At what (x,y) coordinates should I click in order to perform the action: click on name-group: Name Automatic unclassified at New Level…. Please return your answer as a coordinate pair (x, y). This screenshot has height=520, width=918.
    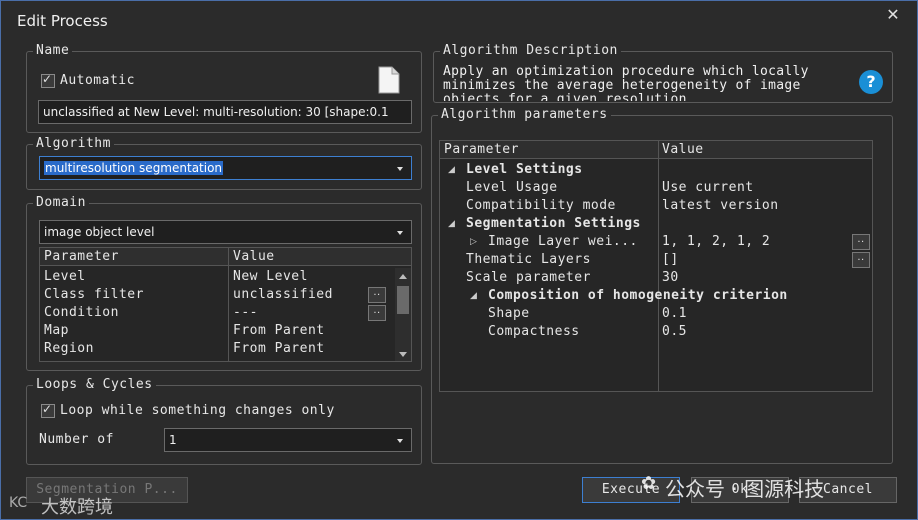
    Looking at the image, I should click on (224, 88).